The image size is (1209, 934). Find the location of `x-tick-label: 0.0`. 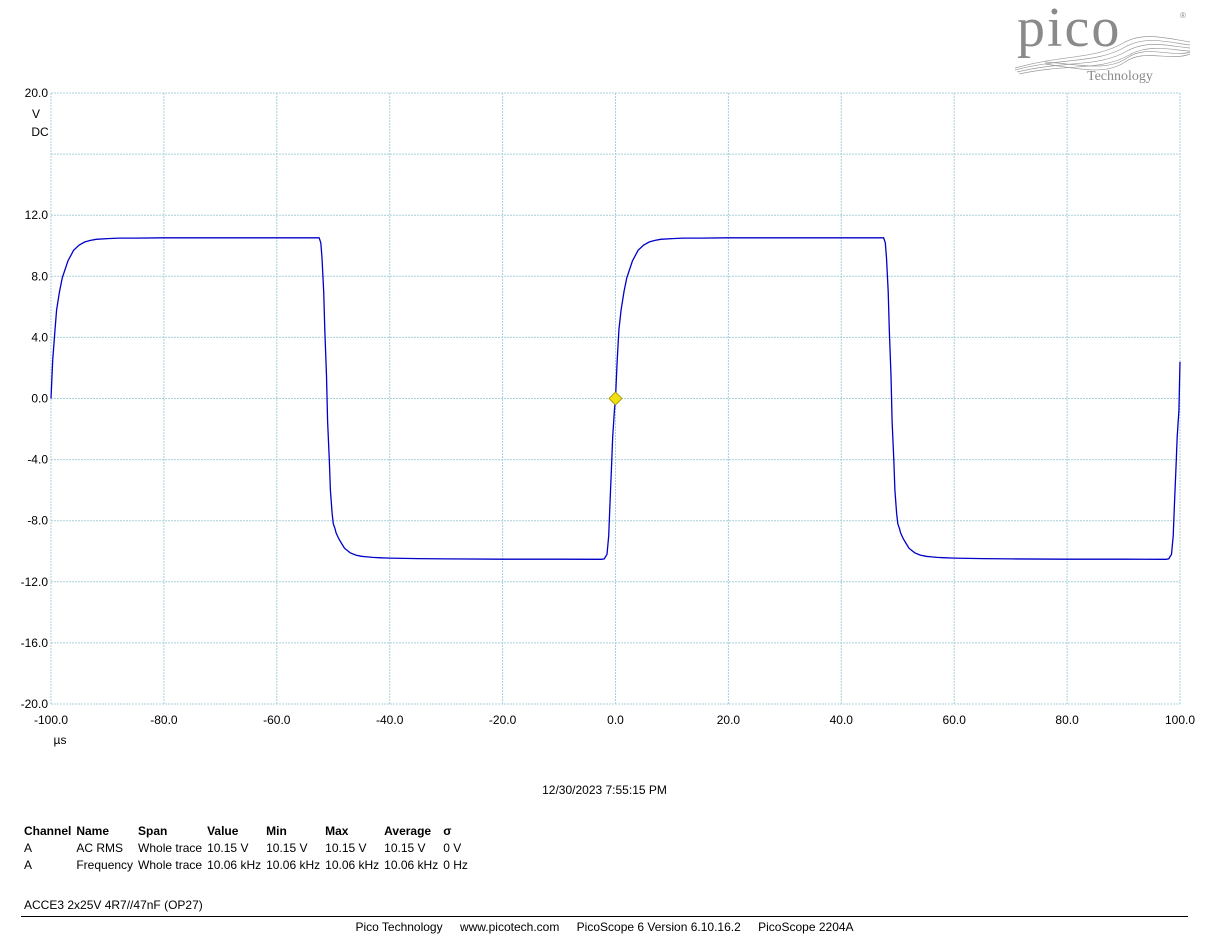

x-tick-label: 0.0 is located at coordinates (615, 720).